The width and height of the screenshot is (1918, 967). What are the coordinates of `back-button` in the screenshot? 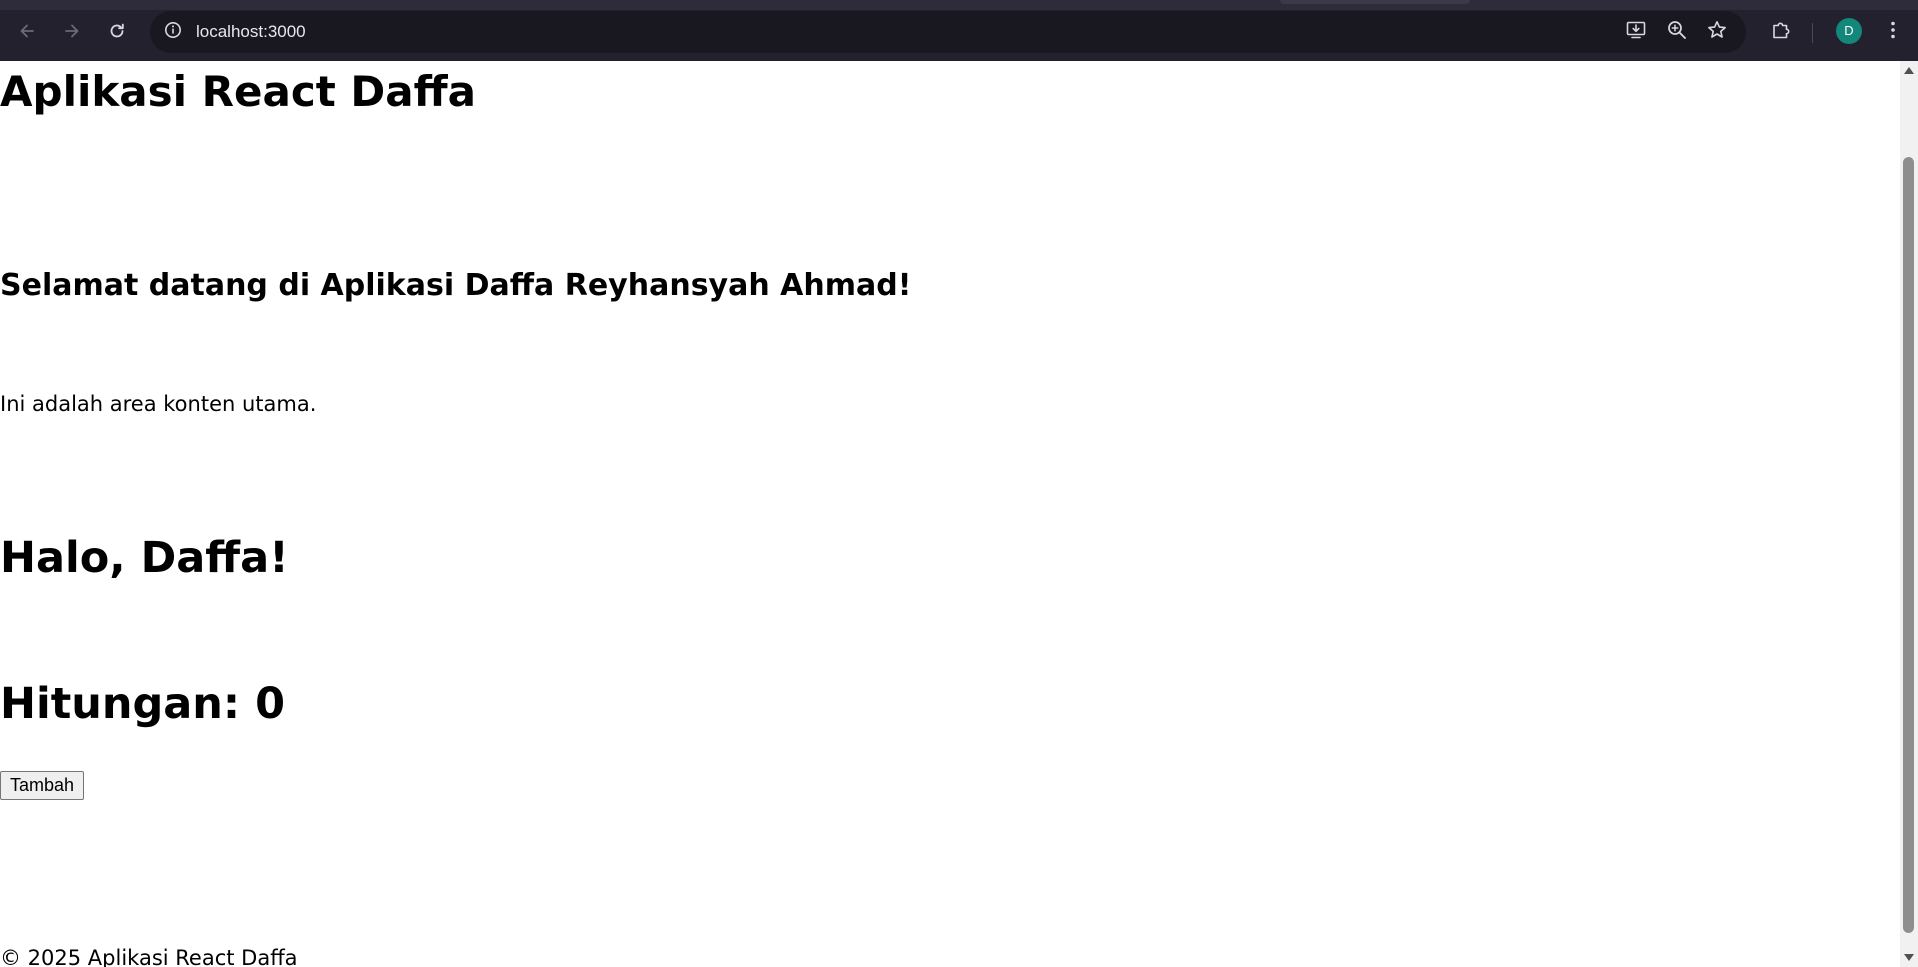 It's located at (27, 31).